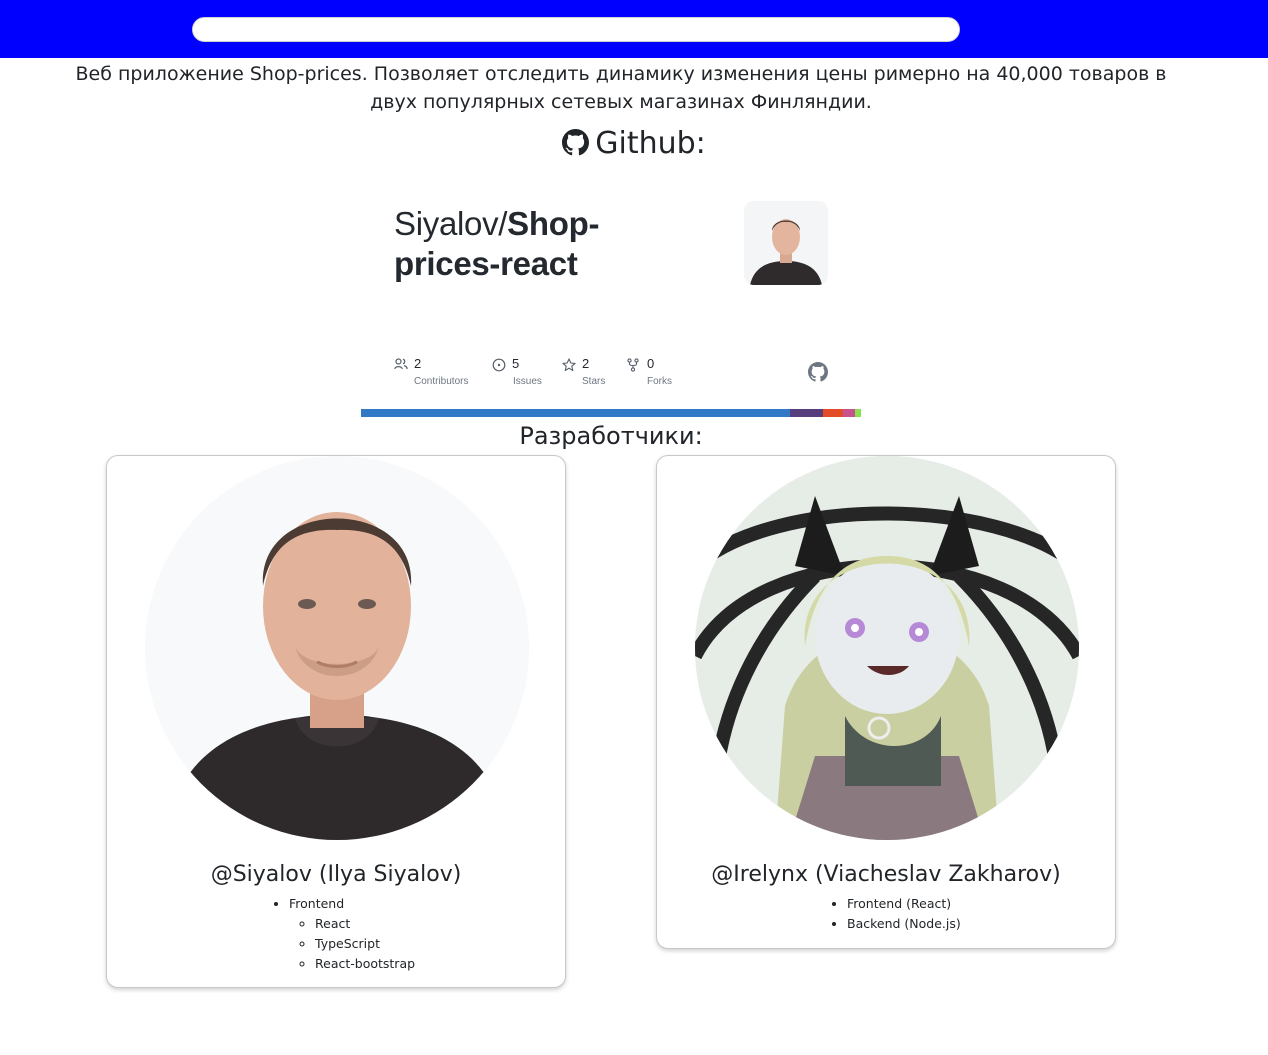 This screenshot has width=1268, height=1055. What do you see at coordinates (337, 648) in the screenshot?
I see `developer-photo` at bounding box center [337, 648].